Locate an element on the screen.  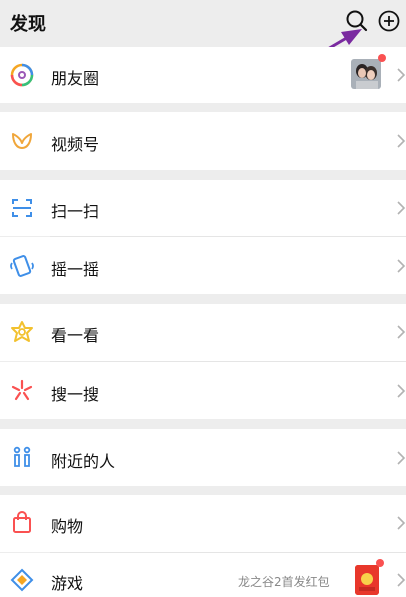
menu-item-label: 搜一搜 is located at coordinates (75, 394).